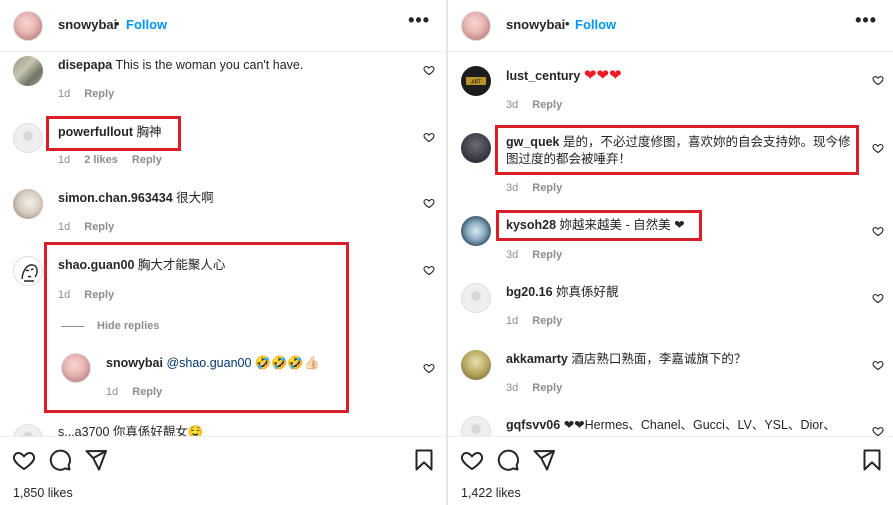 This screenshot has height=505, width=893. I want to click on likes-count: 1,422 likes, so click(491, 493).